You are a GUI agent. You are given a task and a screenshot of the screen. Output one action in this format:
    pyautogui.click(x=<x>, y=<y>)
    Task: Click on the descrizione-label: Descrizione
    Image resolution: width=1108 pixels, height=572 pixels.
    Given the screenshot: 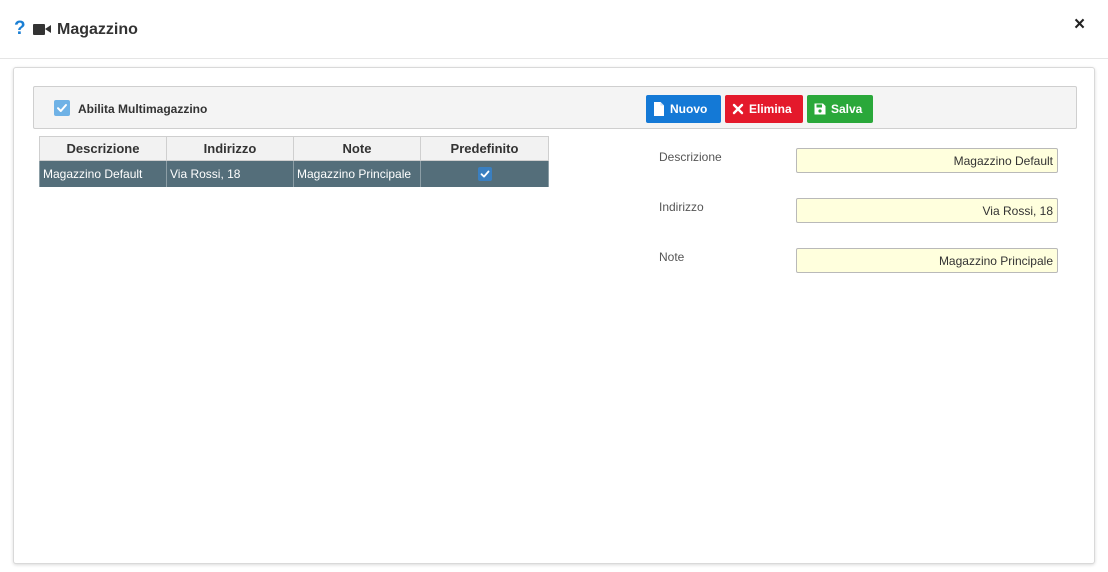 What is the action you would take?
    pyautogui.click(x=690, y=157)
    